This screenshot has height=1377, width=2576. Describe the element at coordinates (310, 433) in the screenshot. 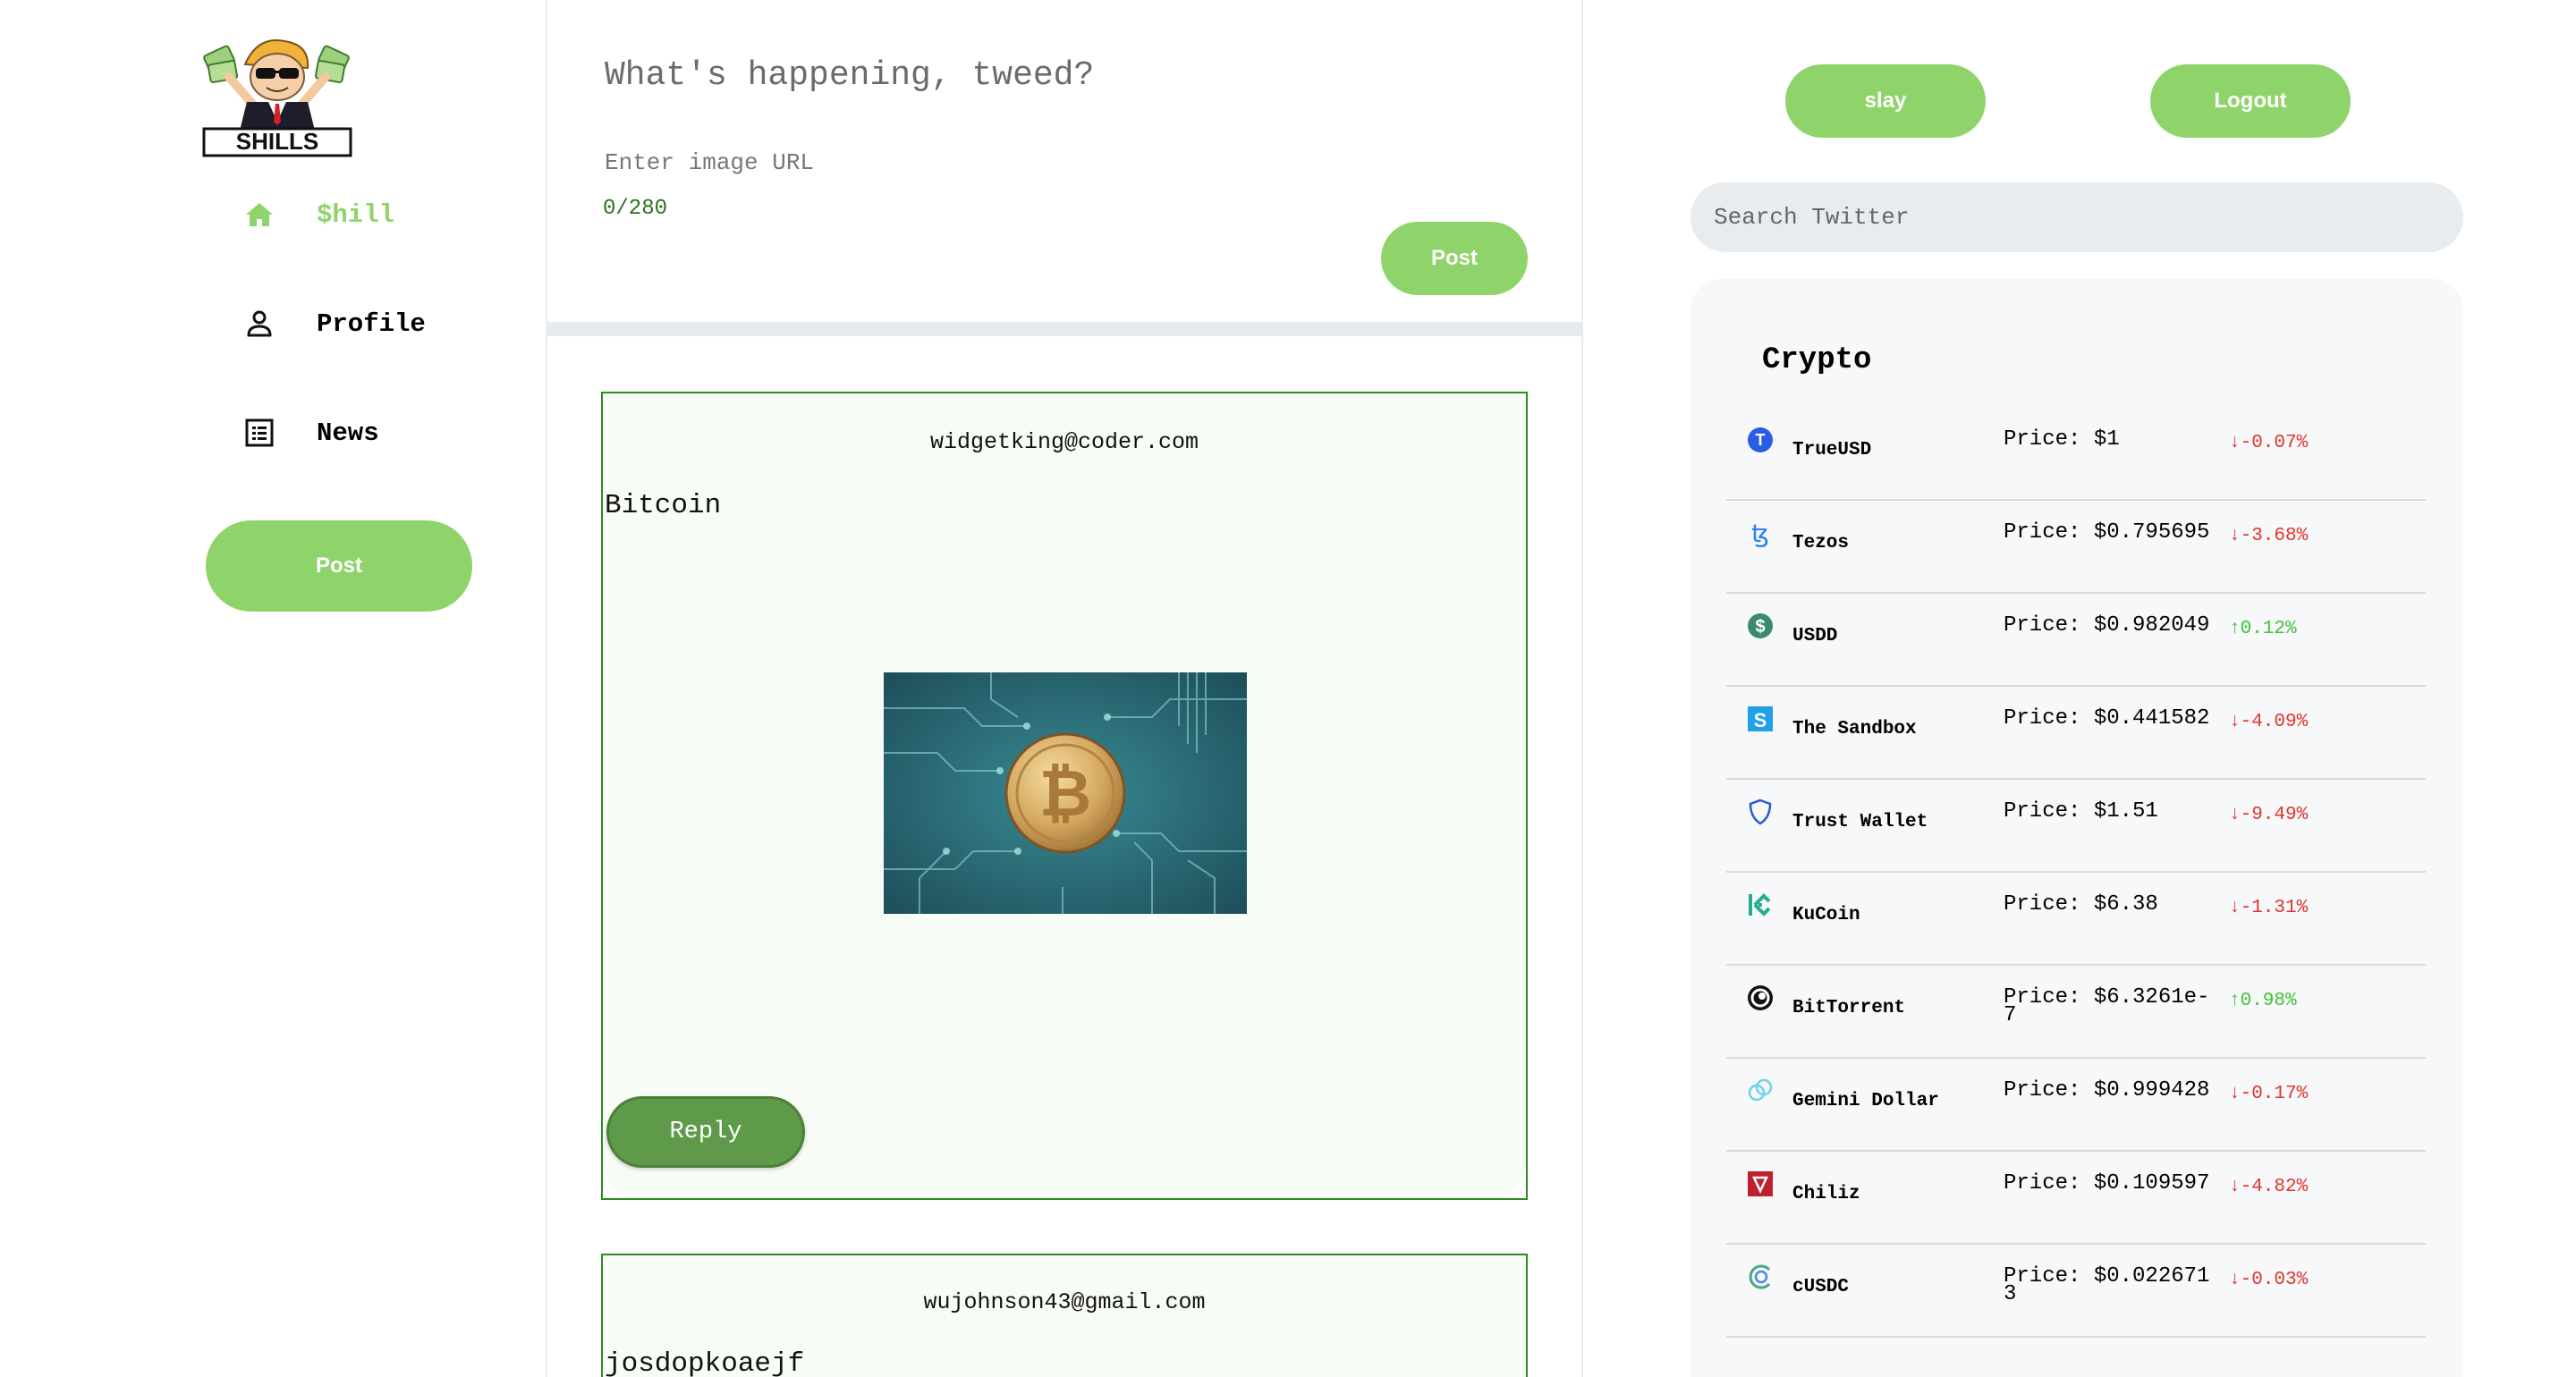

I see `nav-item-news: News` at that location.